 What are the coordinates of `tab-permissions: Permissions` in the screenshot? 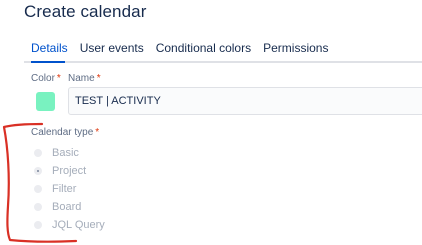 It's located at (295, 51).